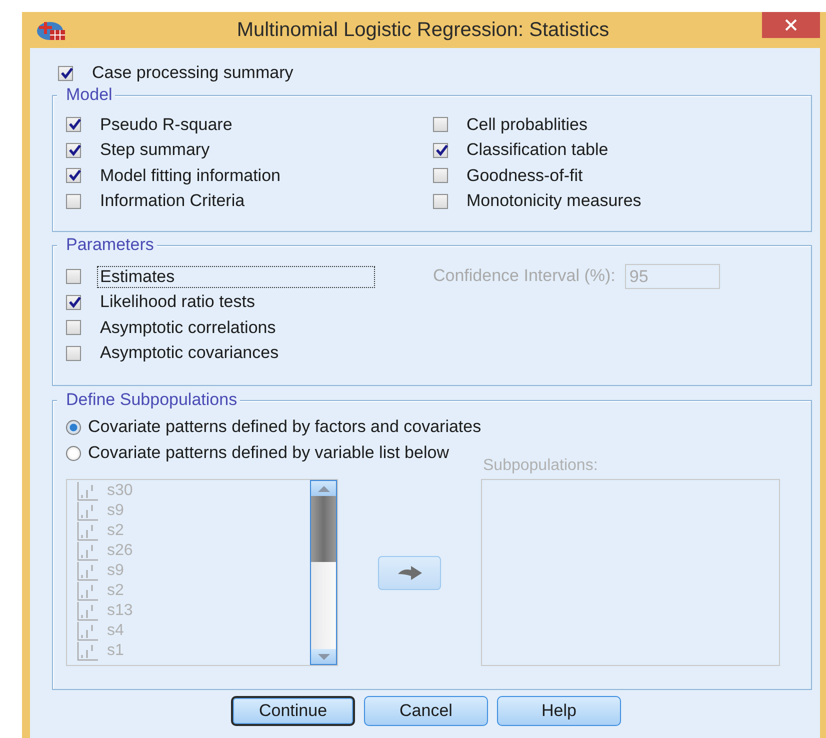  Describe the element at coordinates (524, 176) in the screenshot. I see `checkbox-label: Goodness-of-fit` at that location.